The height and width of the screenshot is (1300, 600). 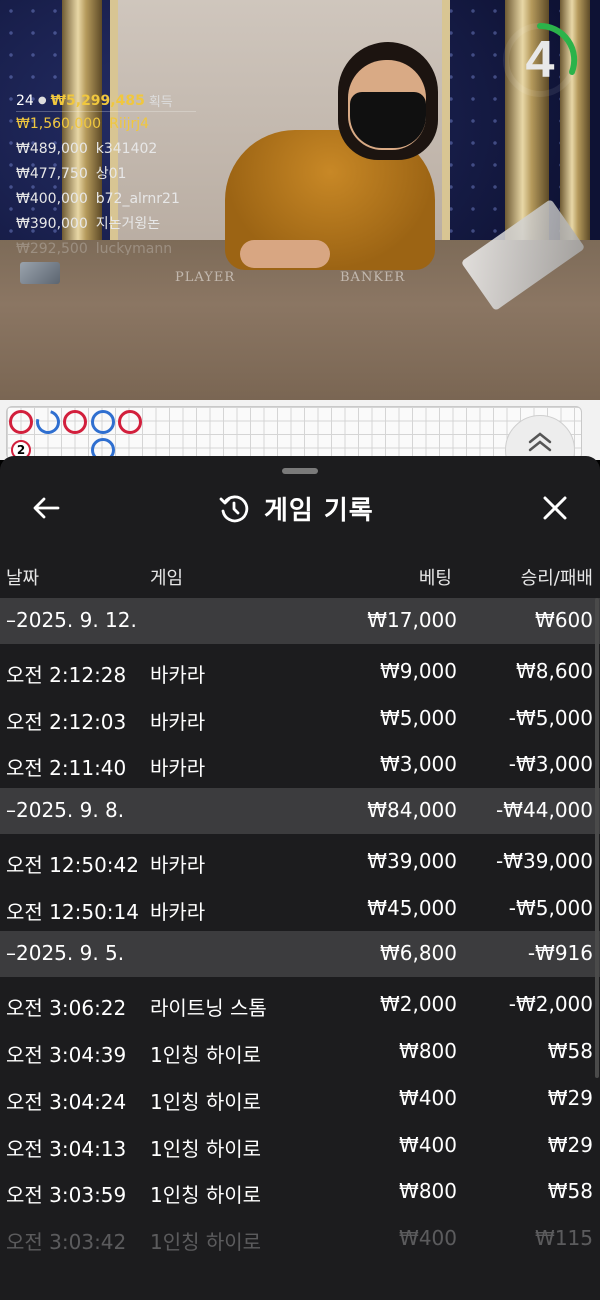 What do you see at coordinates (300, 811) in the screenshot?
I see `date-group-row: –2025. 9. 8. ₩84,000 -₩44,000` at bounding box center [300, 811].